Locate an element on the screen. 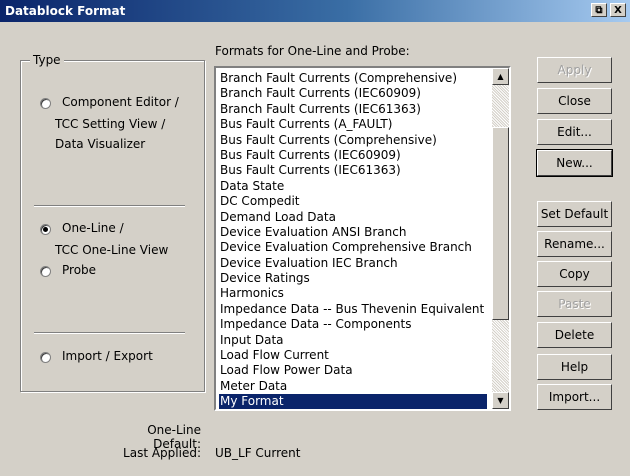  list-scrollbar: ▲ ▼ is located at coordinates (500, 238).